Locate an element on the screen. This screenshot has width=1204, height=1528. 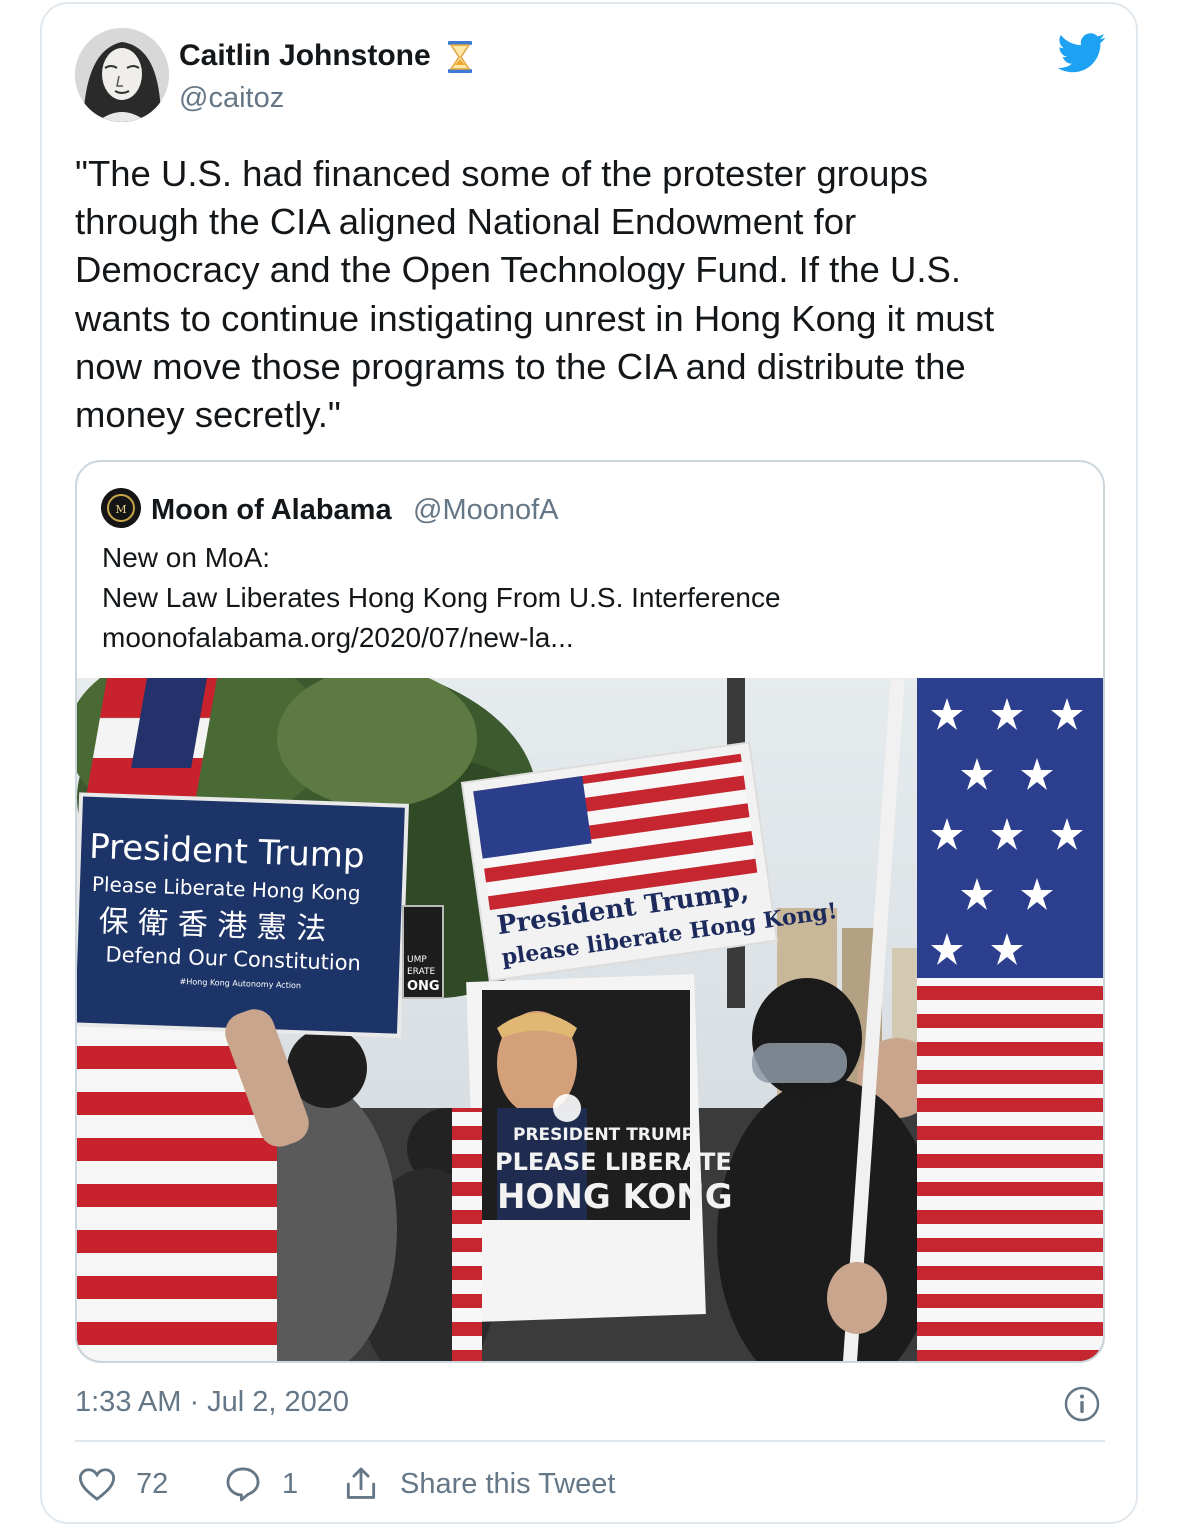
small-sign-line2: ERATE is located at coordinates (421, 972).